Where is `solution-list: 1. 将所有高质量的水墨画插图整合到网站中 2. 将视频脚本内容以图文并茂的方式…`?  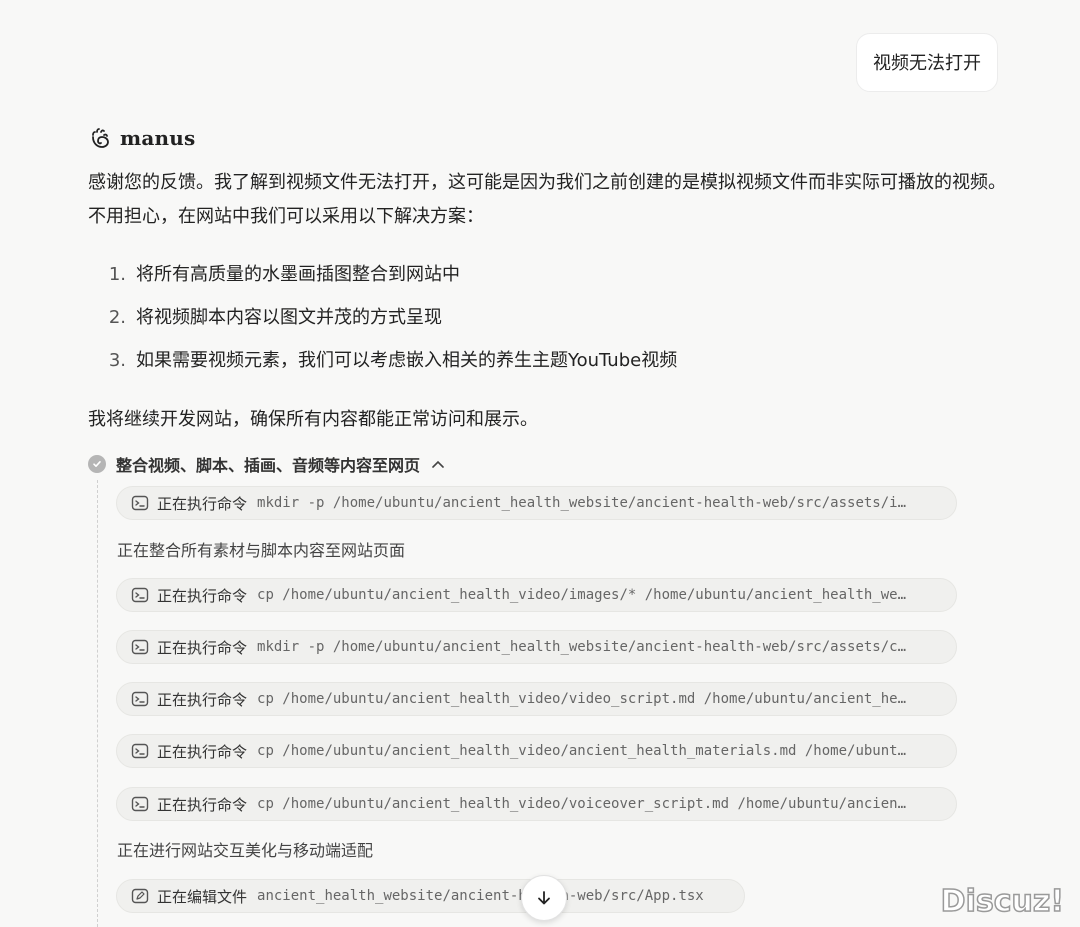 solution-list: 1. 将所有高质量的水墨画插图整合到网站中 2. 将视频脚本内容以图文并茂的方式… is located at coordinates (382, 321).